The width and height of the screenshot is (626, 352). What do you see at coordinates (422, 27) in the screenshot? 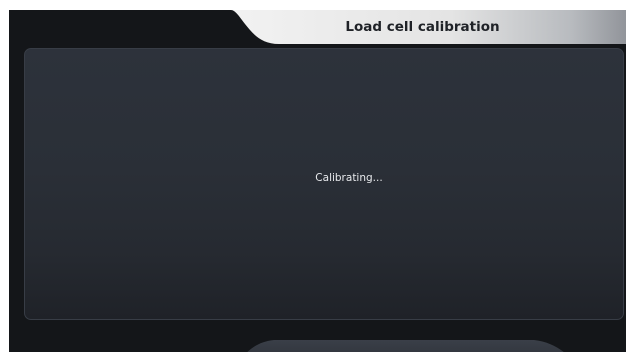
I see `page-title: Load cell calibration` at bounding box center [422, 27].